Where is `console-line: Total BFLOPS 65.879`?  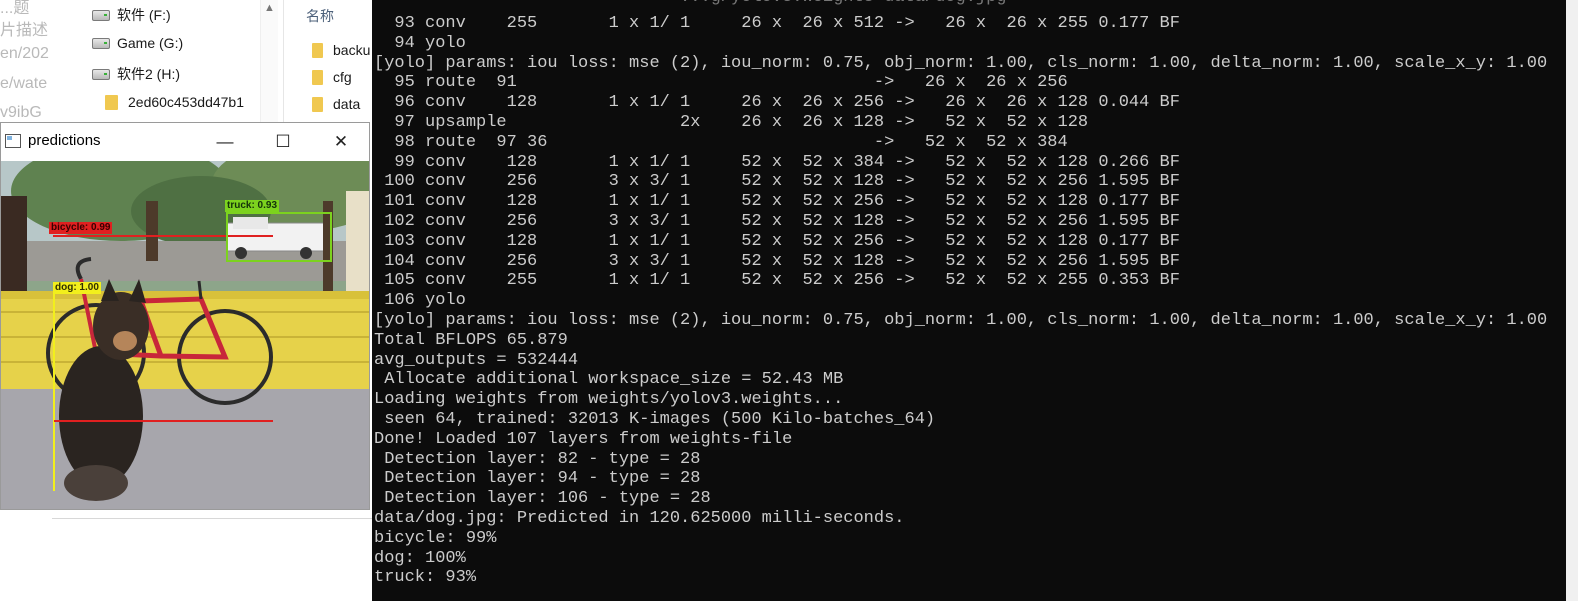
console-line: Total BFLOPS 65.879 is located at coordinates (471, 340).